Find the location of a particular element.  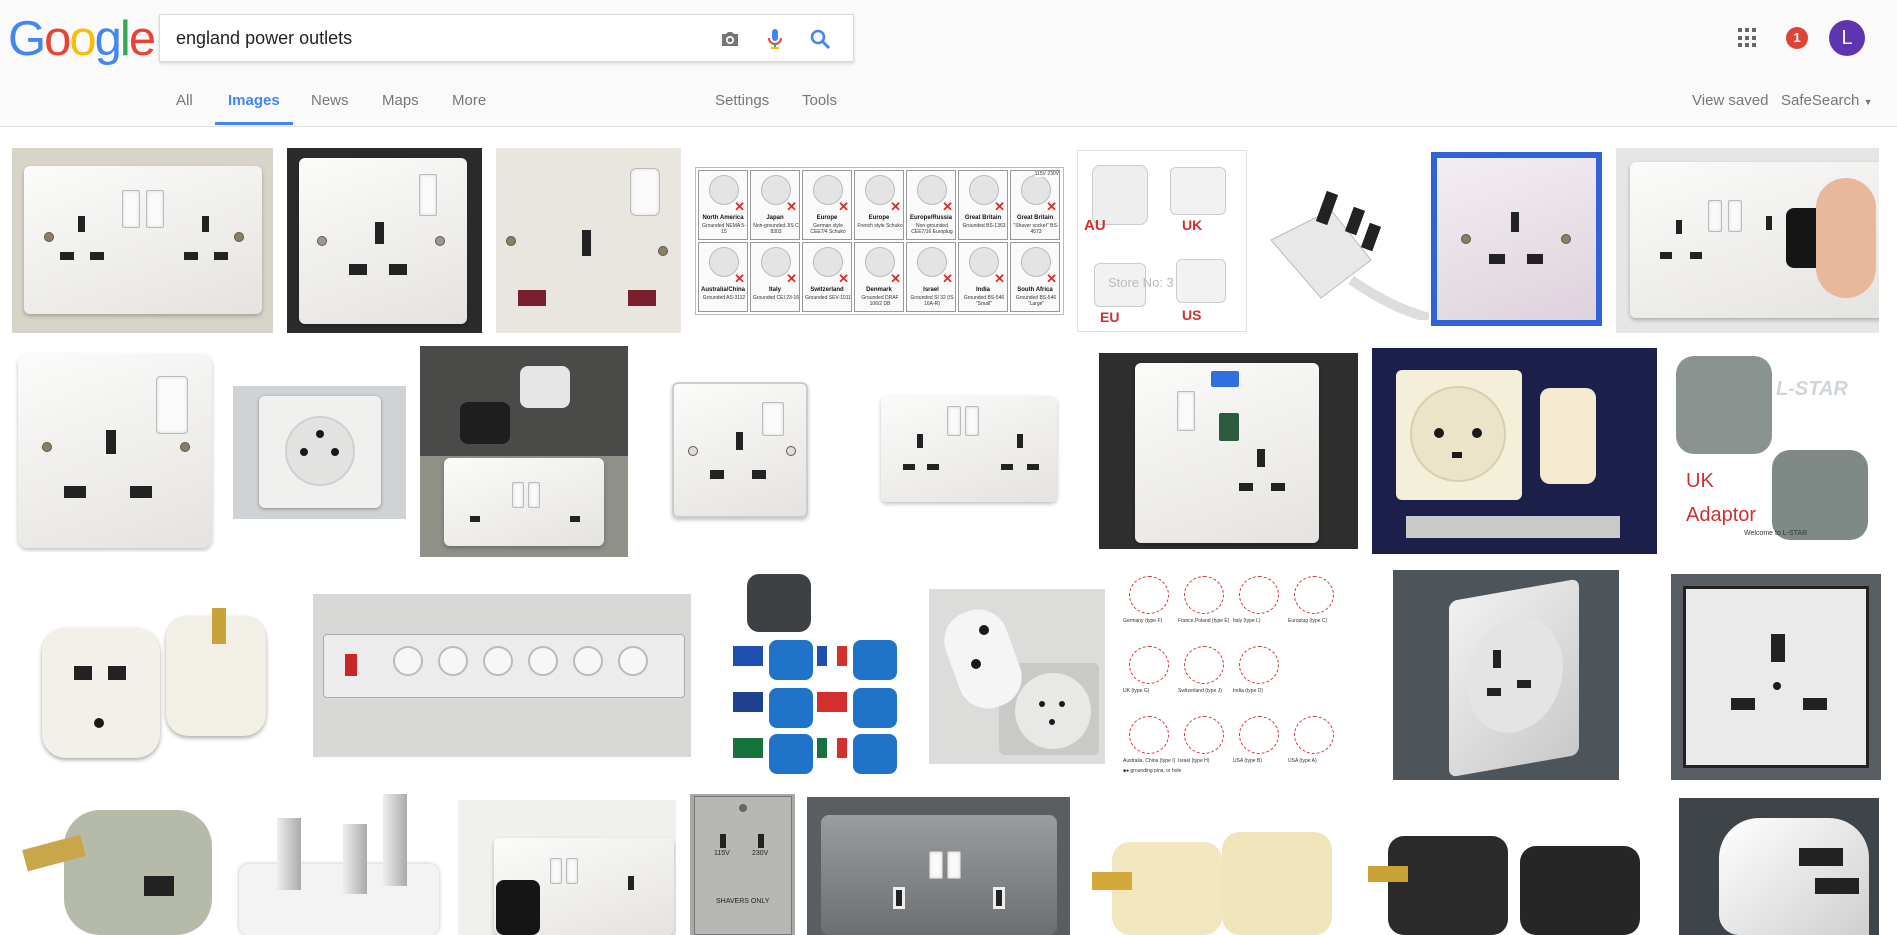

apps-grid-icon is located at coordinates (1748, 38).